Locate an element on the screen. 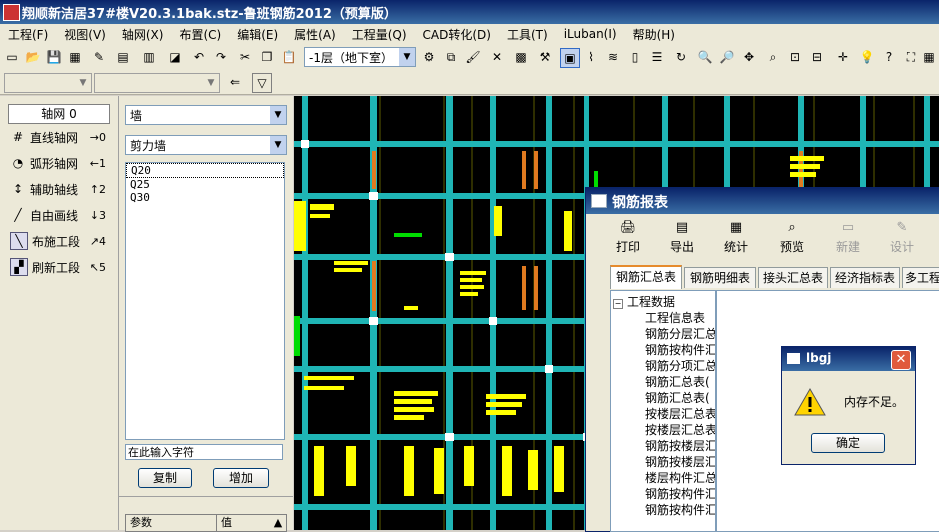  design-button: ✎ 设计 is located at coordinates (902, 238).